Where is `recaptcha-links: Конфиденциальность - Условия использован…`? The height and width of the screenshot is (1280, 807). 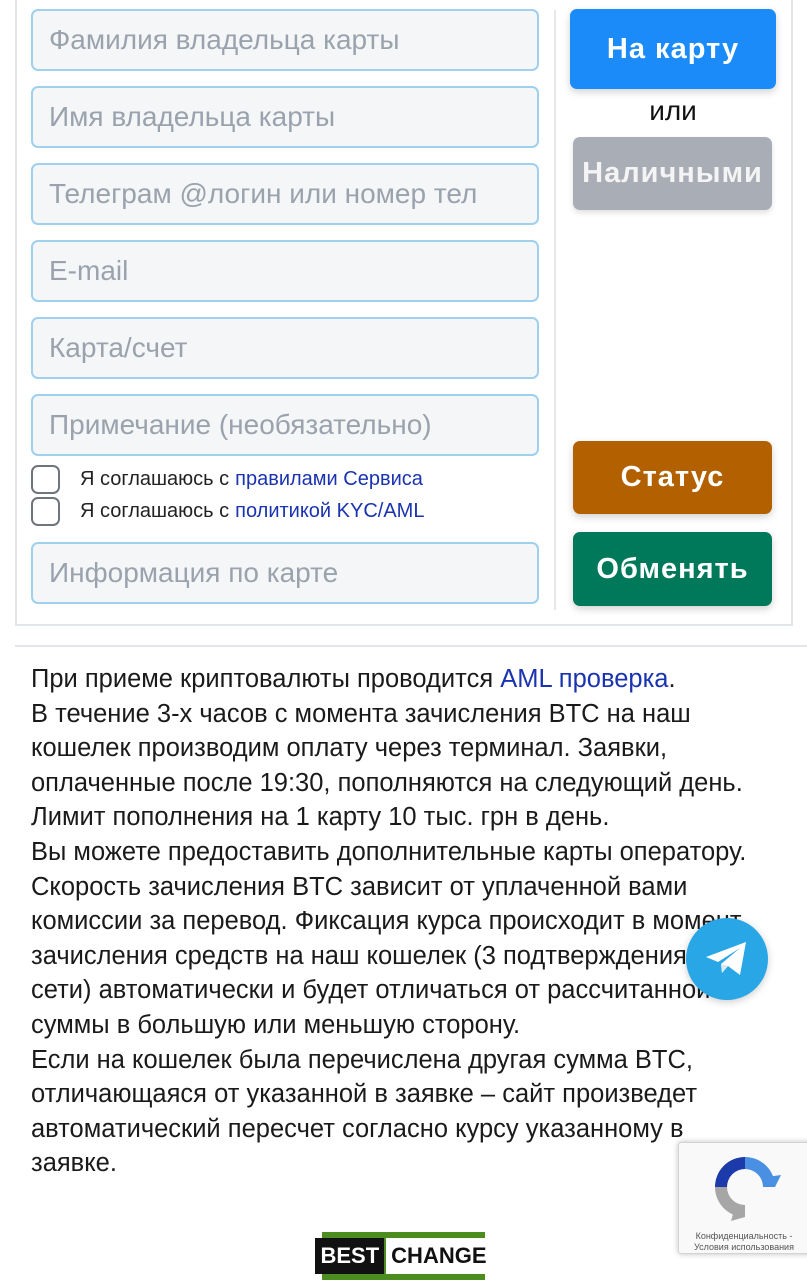
recaptcha-links: Конфиденциальность - Условия использован… is located at coordinates (744, 1242).